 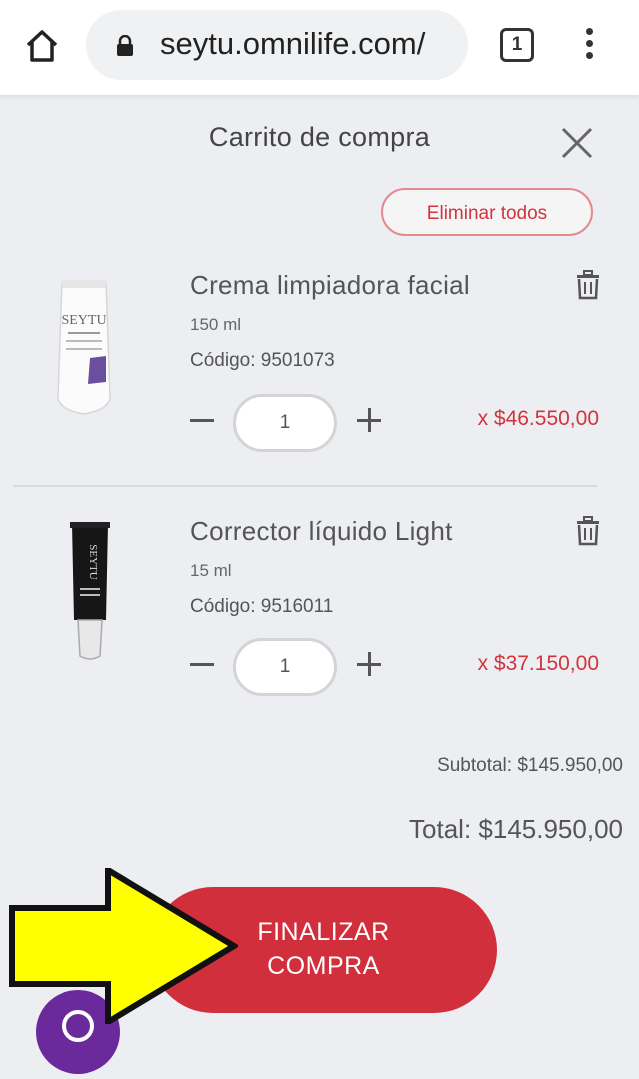 I want to click on subtotal: Subtotal: $145.950,00, so click(x=530, y=765).